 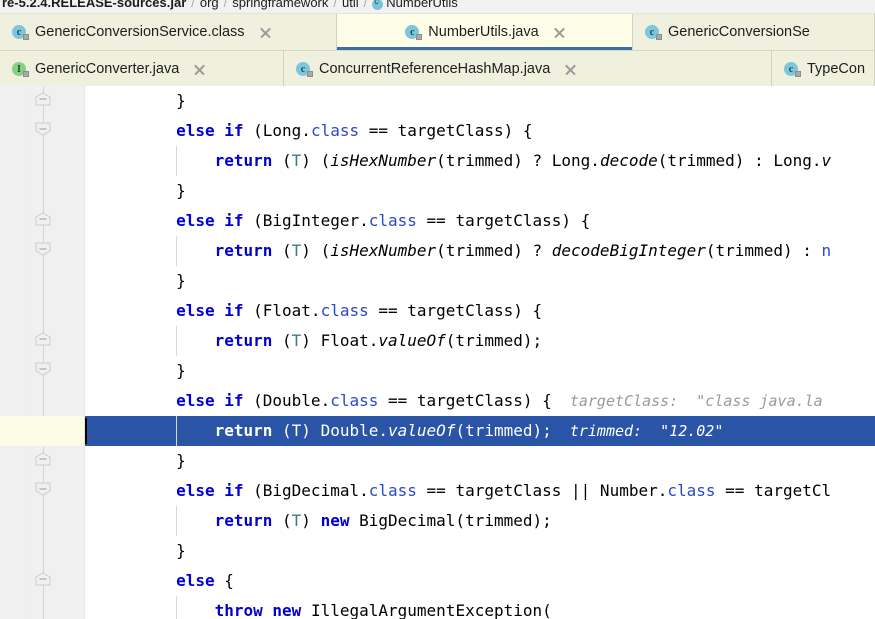 What do you see at coordinates (350, 4) in the screenshot?
I see `breadcrumb-segment: util` at bounding box center [350, 4].